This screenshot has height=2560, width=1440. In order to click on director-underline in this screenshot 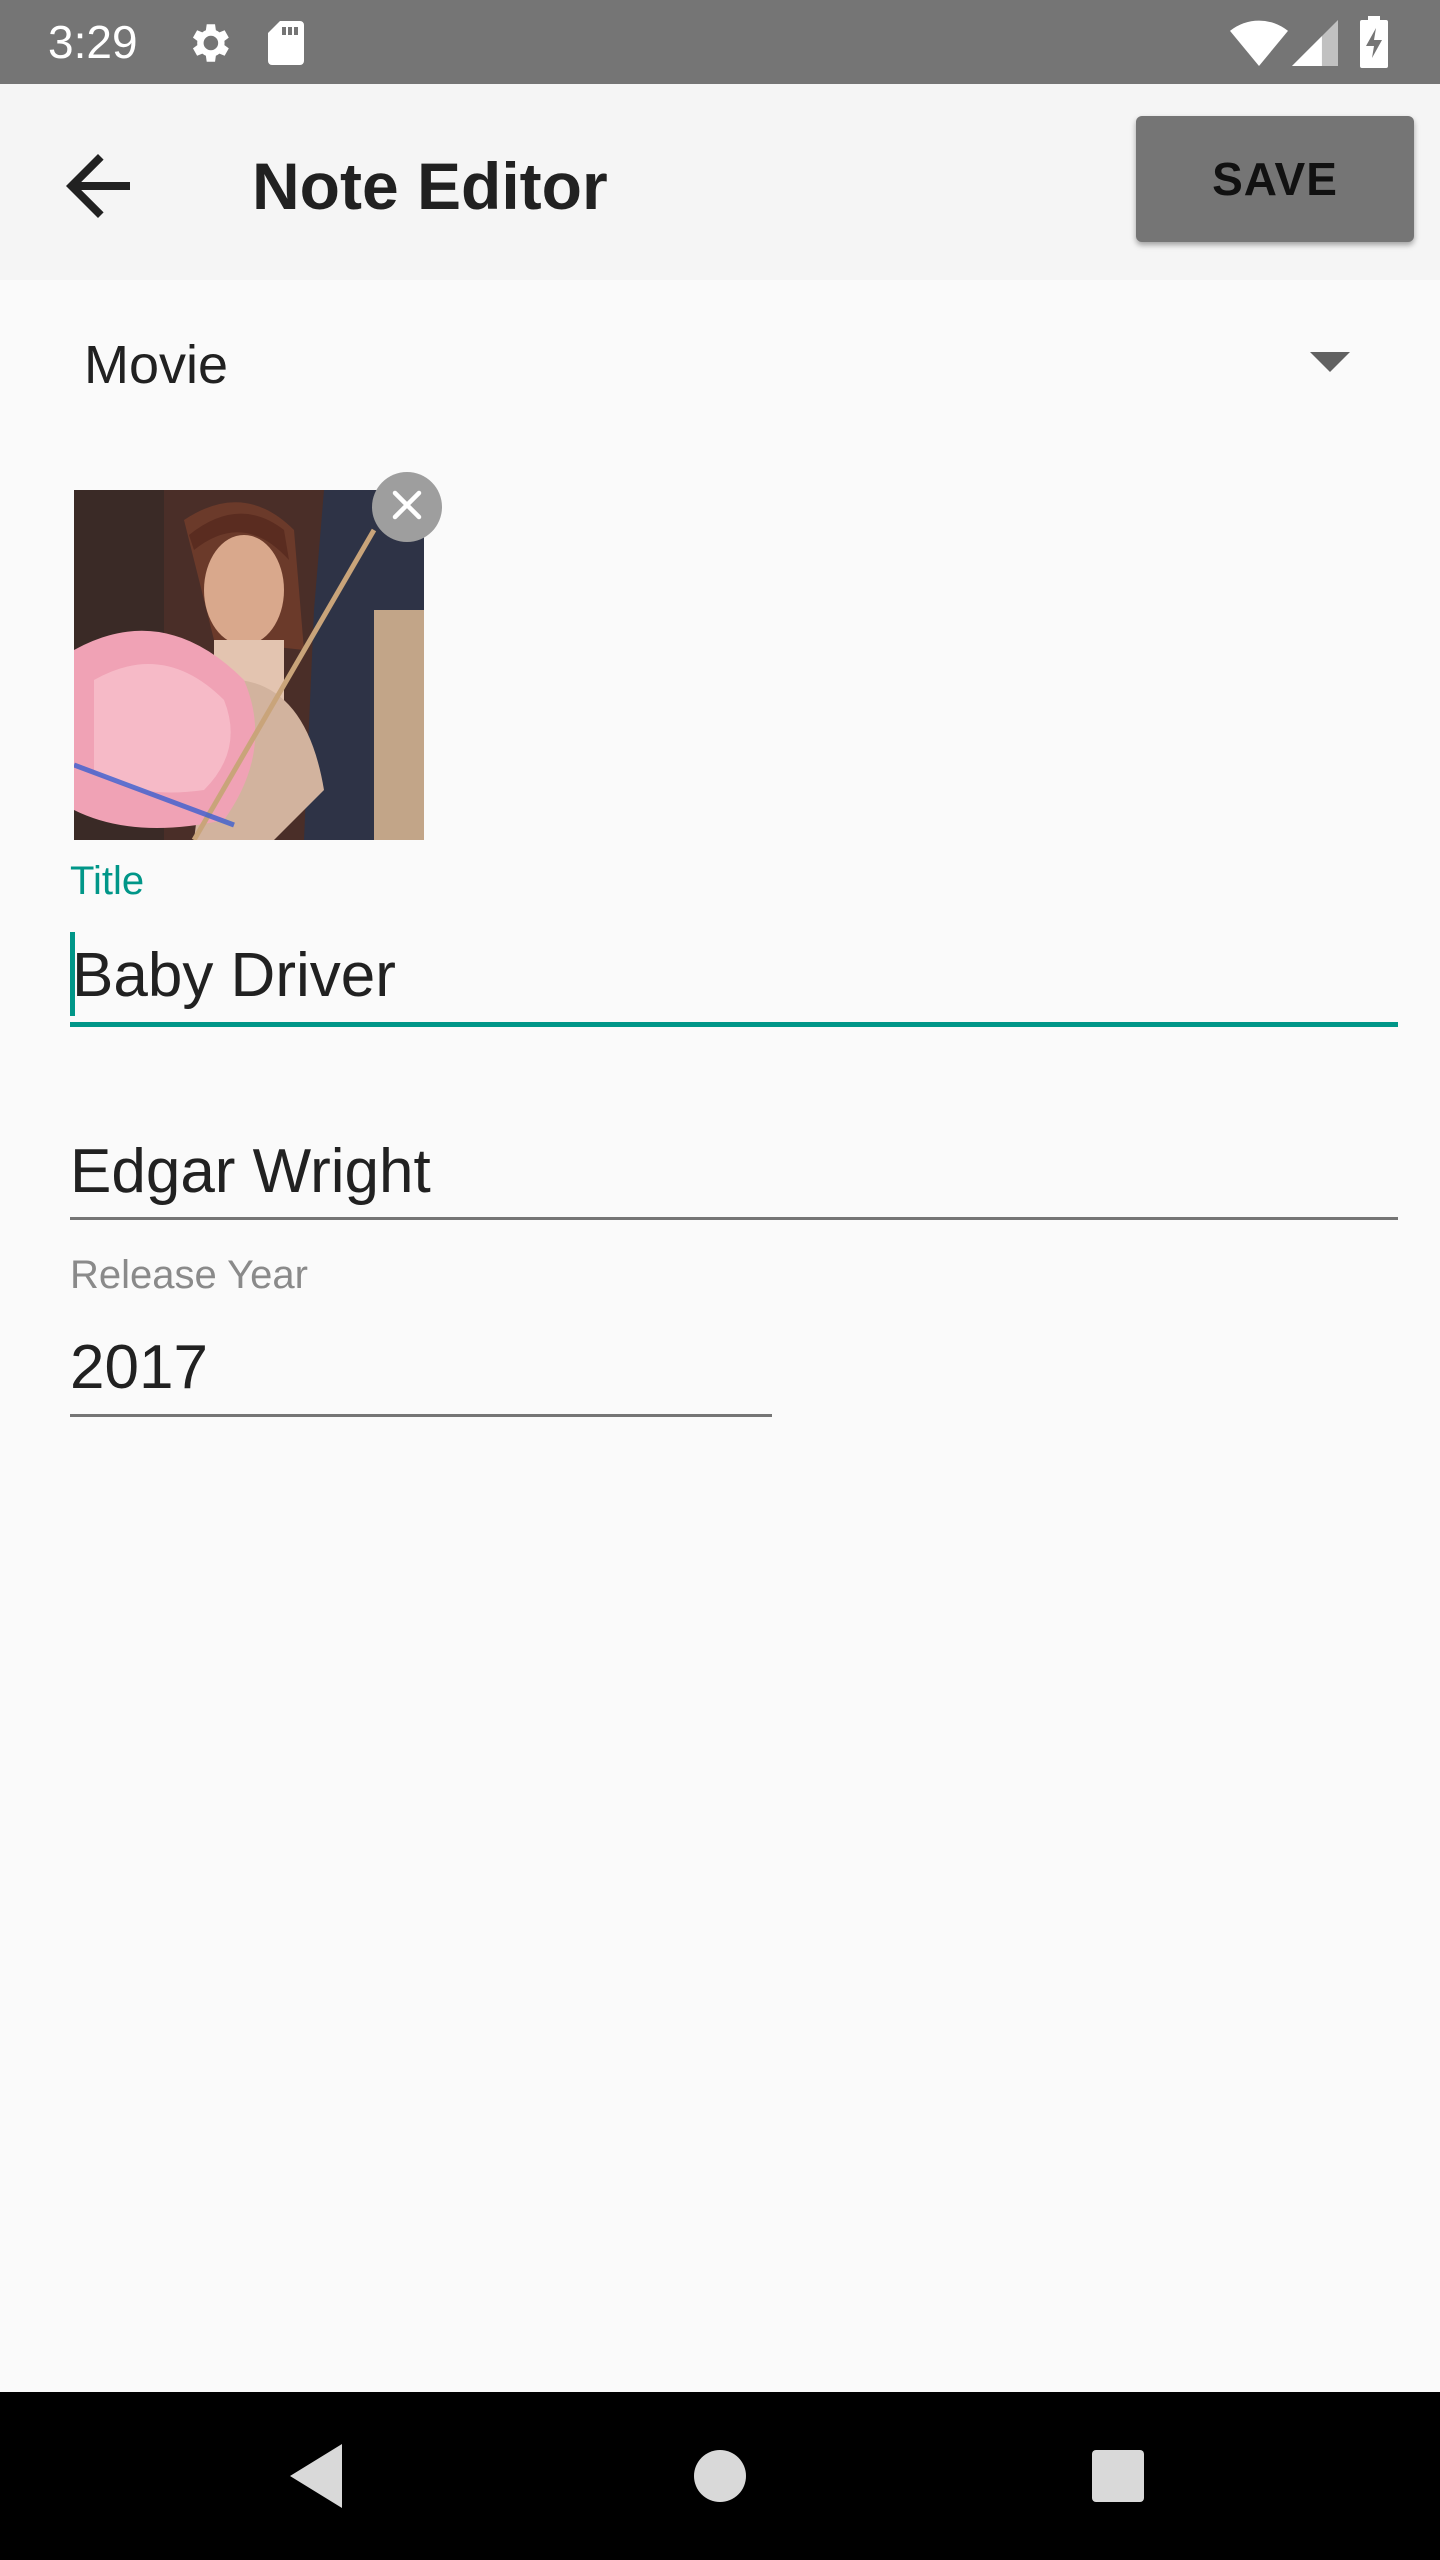, I will do `click(734, 1218)`.